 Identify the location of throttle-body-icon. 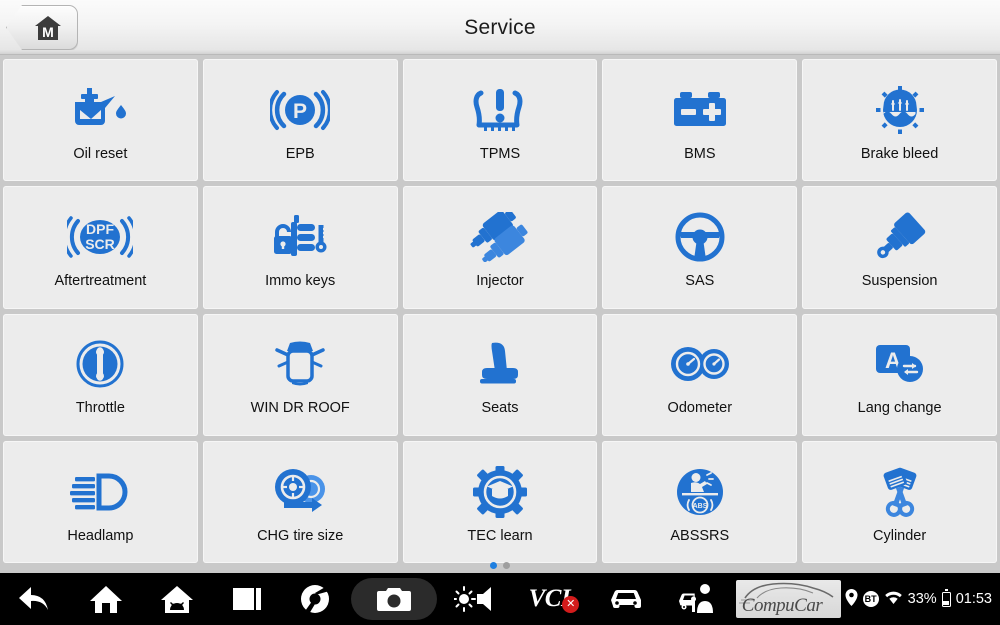
(100, 364).